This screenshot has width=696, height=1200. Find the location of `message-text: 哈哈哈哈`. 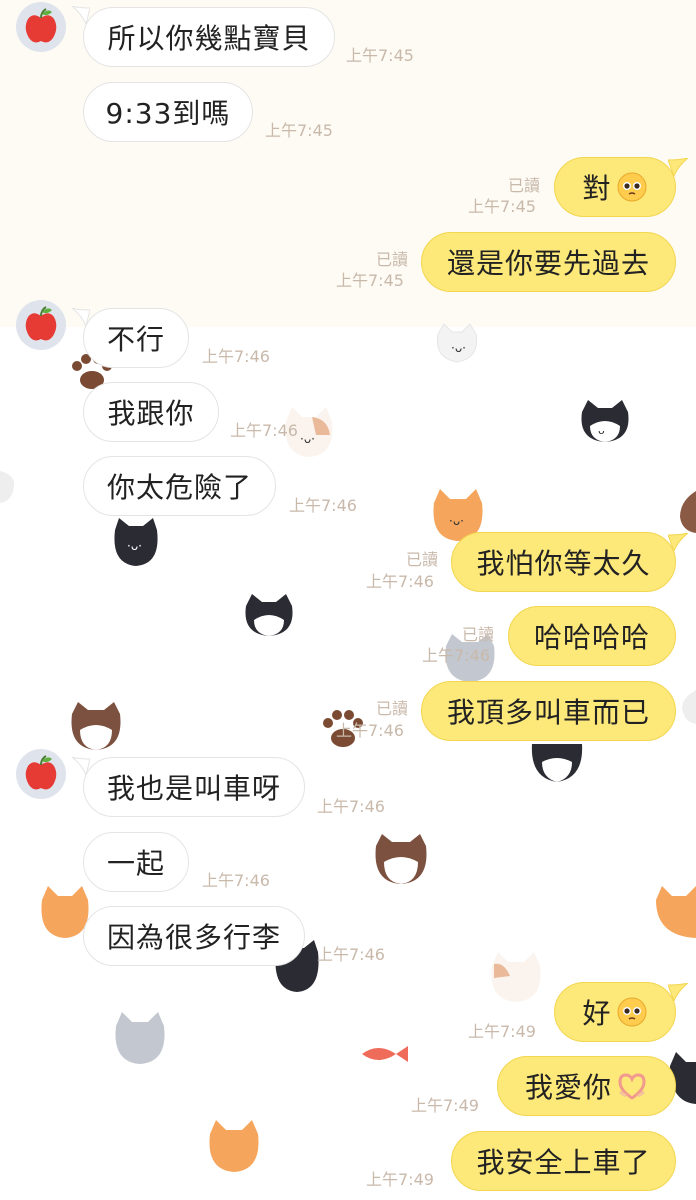

message-text: 哈哈哈哈 is located at coordinates (591, 637).